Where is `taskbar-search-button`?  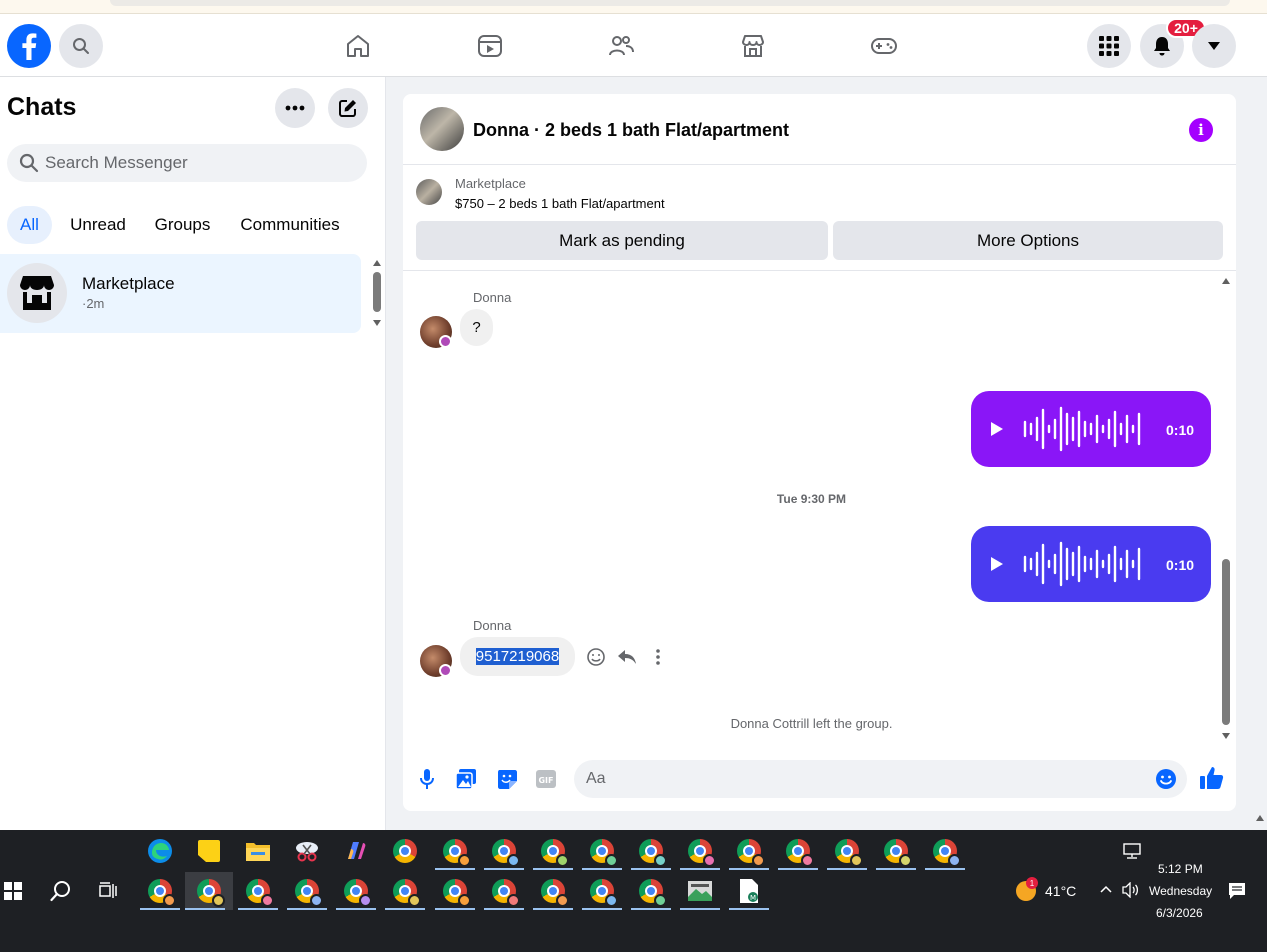
taskbar-search-button is located at coordinates (61, 891).